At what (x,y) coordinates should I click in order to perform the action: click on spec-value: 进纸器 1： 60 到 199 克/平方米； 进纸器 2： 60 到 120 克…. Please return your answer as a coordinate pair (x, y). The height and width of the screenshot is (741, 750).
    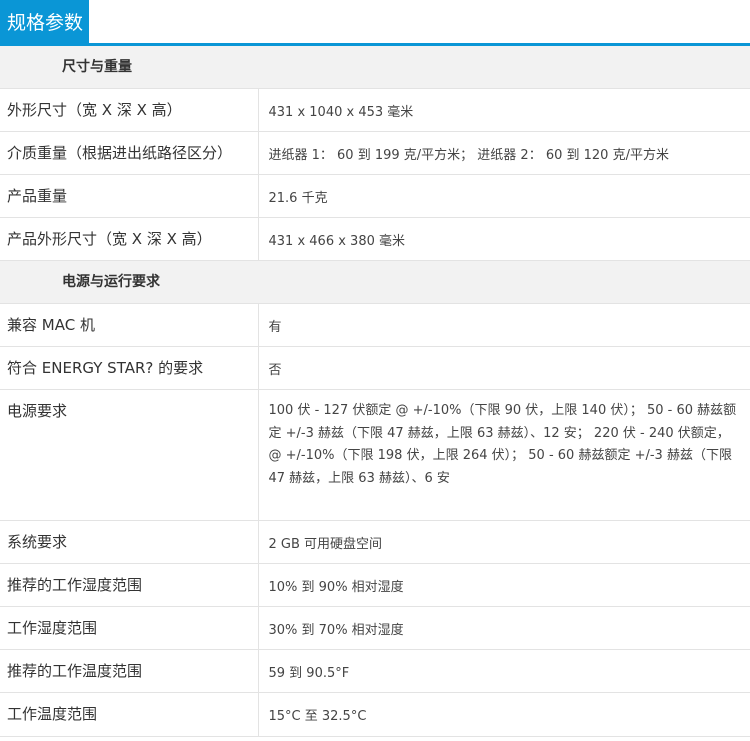
    Looking at the image, I should click on (503, 153).